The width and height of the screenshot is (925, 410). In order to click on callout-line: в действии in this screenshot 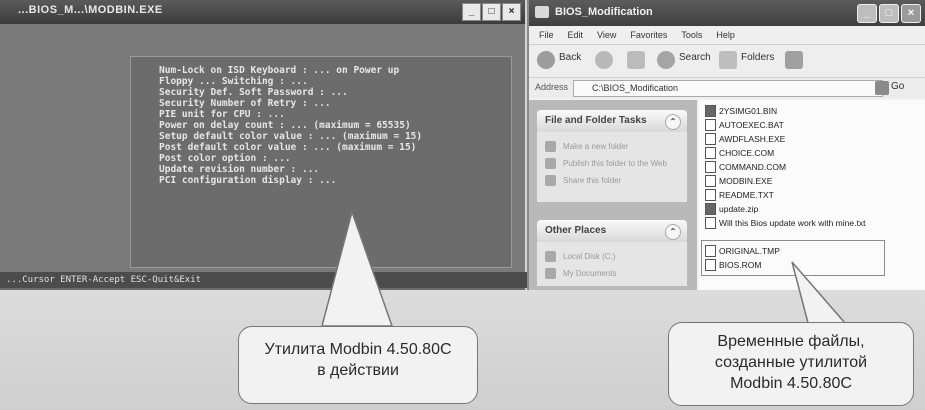, I will do `click(358, 370)`.